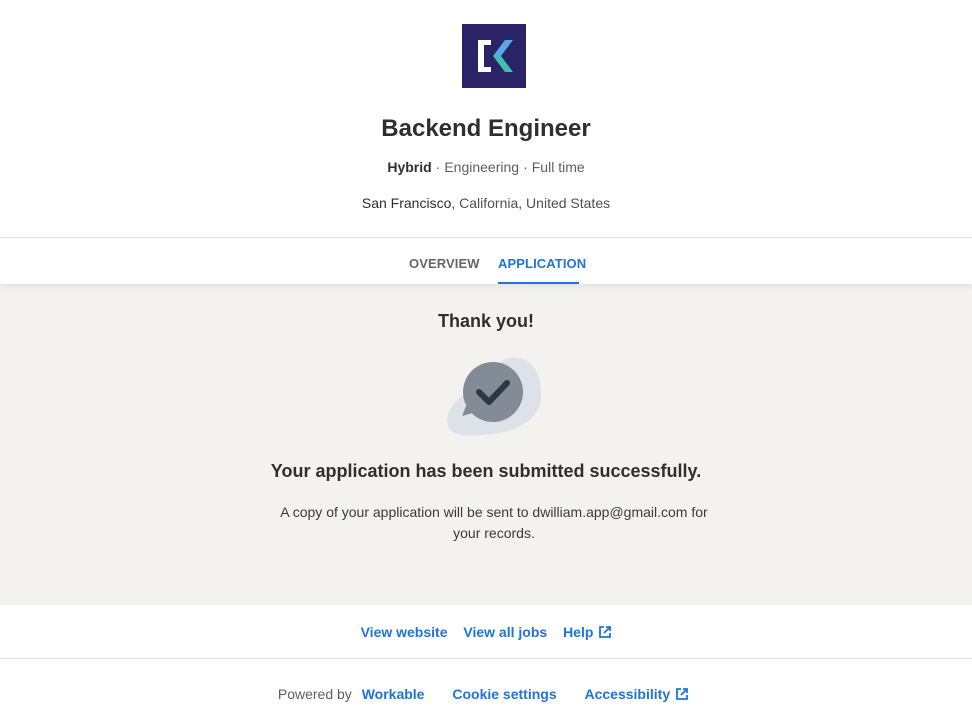  Describe the element at coordinates (393, 694) in the screenshot. I see `workable-link: Workable` at that location.